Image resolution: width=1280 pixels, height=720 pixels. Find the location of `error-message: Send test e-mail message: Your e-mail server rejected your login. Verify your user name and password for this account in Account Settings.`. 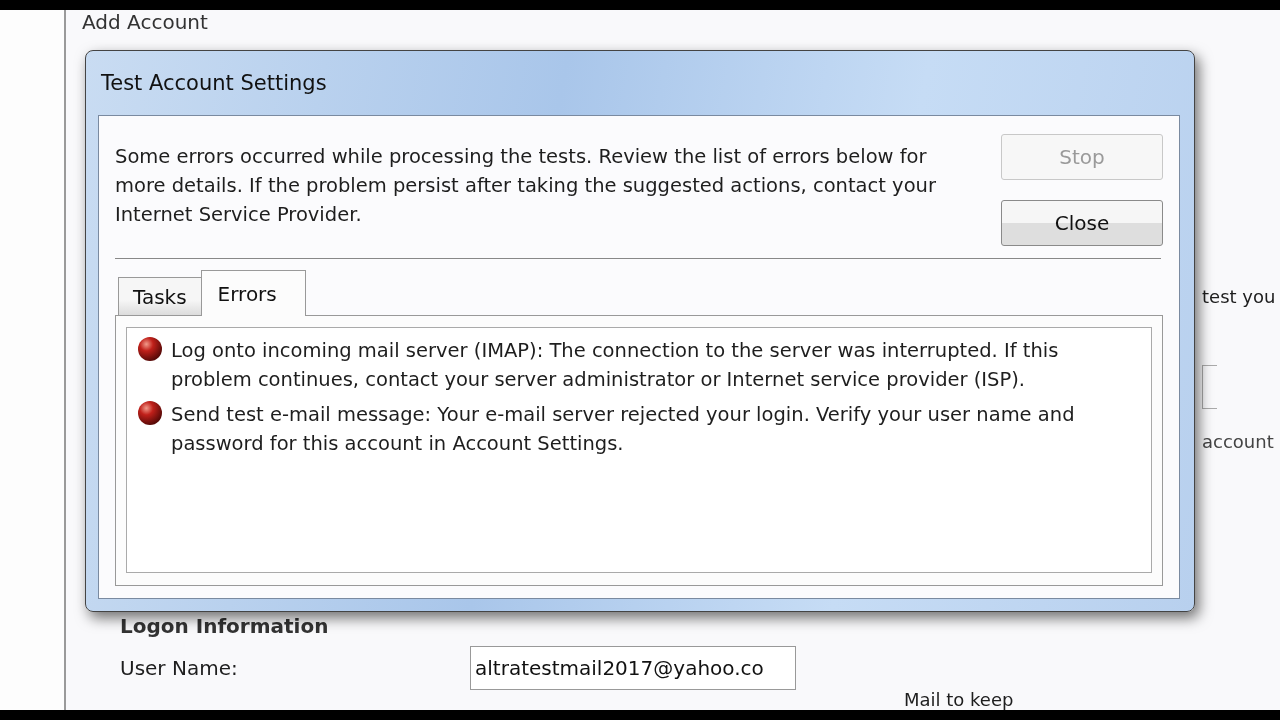

error-message: Send test e-mail message: Your e-mail server rejected your login. Verify your user name and password for this account in Account Settings. is located at coordinates (623, 429).